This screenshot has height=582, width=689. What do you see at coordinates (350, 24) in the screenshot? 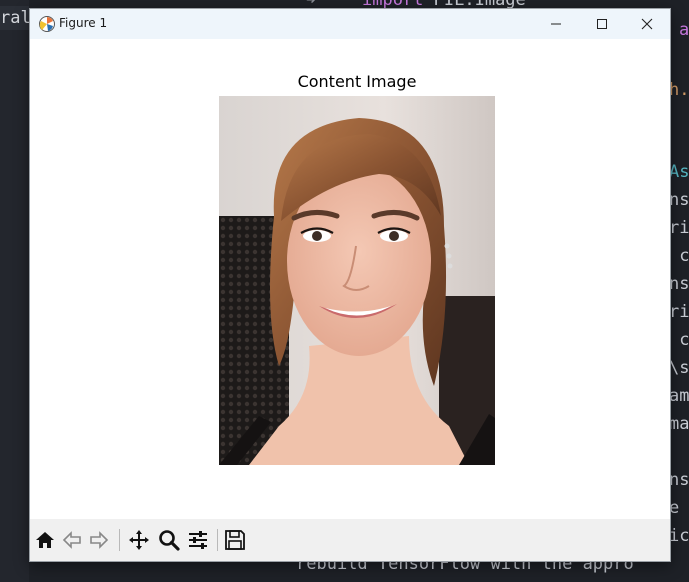
I see `title-bar: Figure 1` at bounding box center [350, 24].